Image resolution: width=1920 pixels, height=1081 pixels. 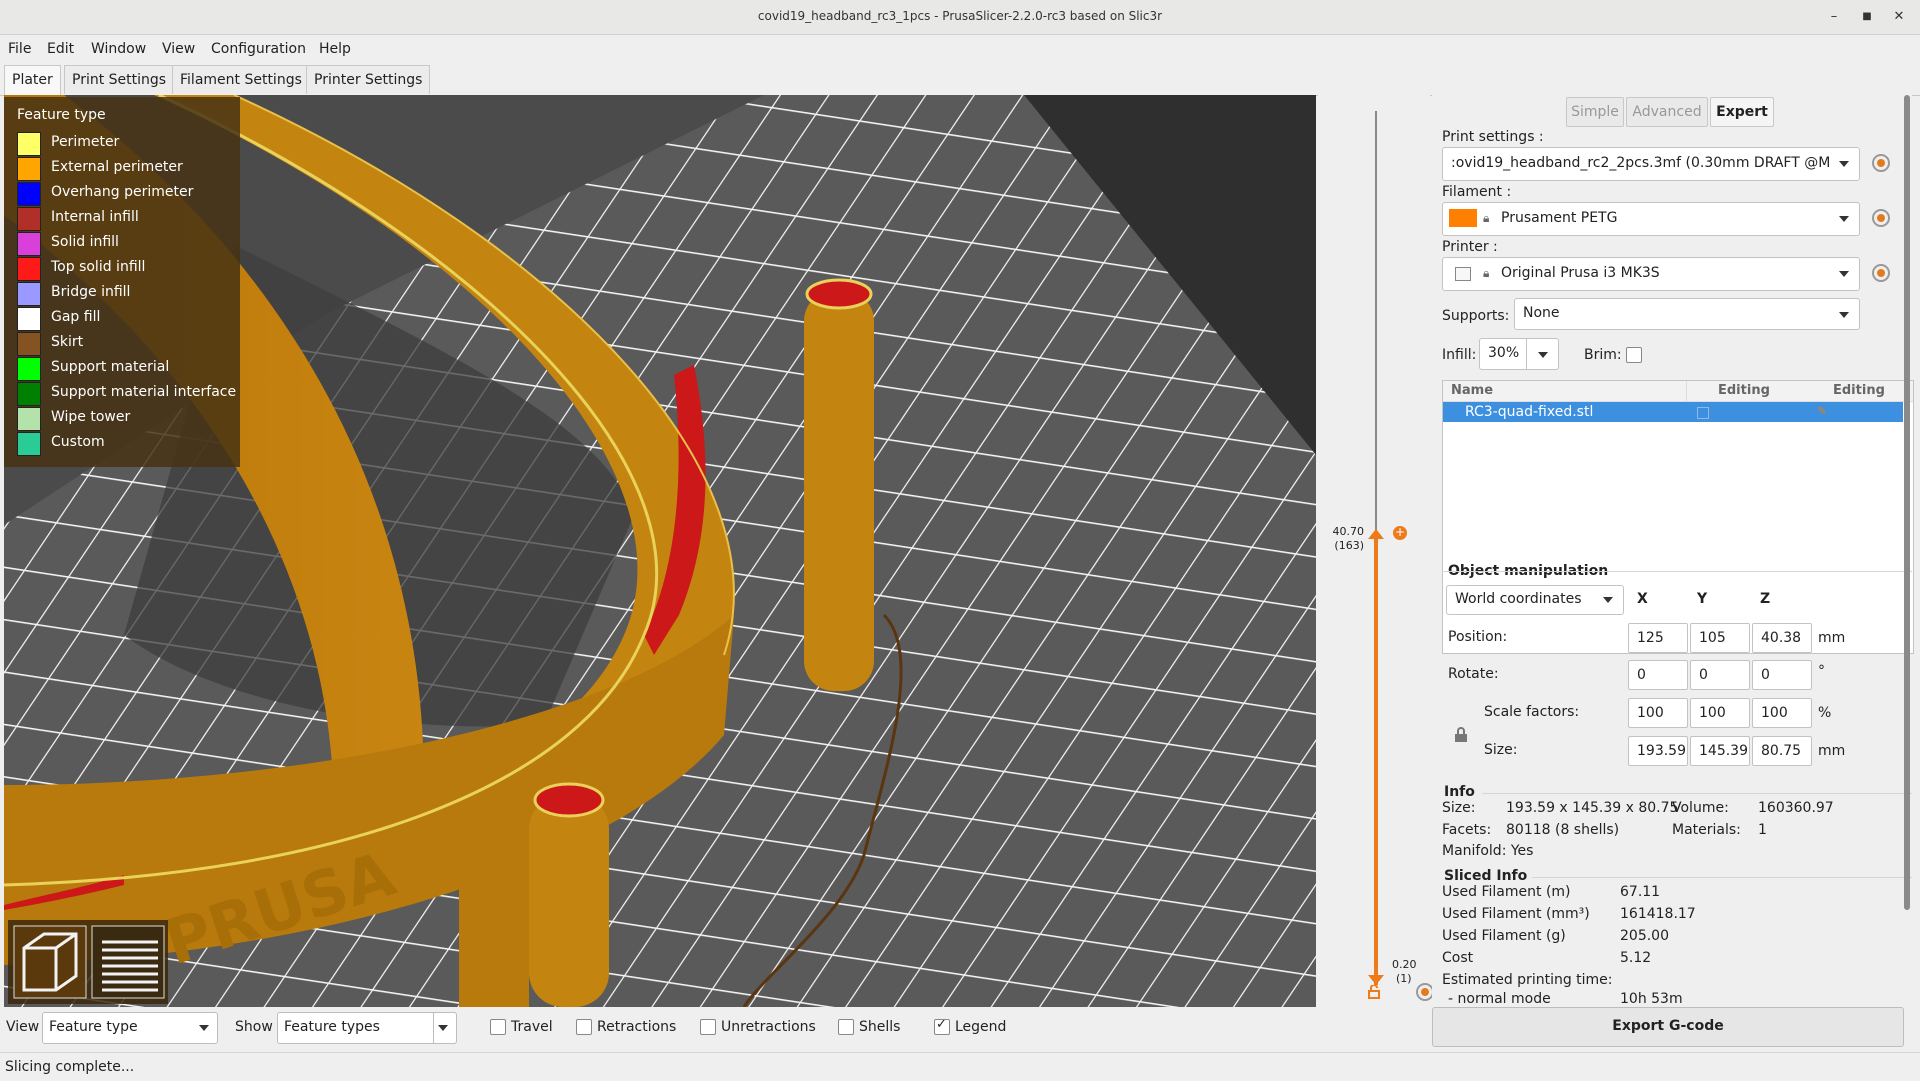 I want to click on lower-thumb, so click(x=1376, y=980).